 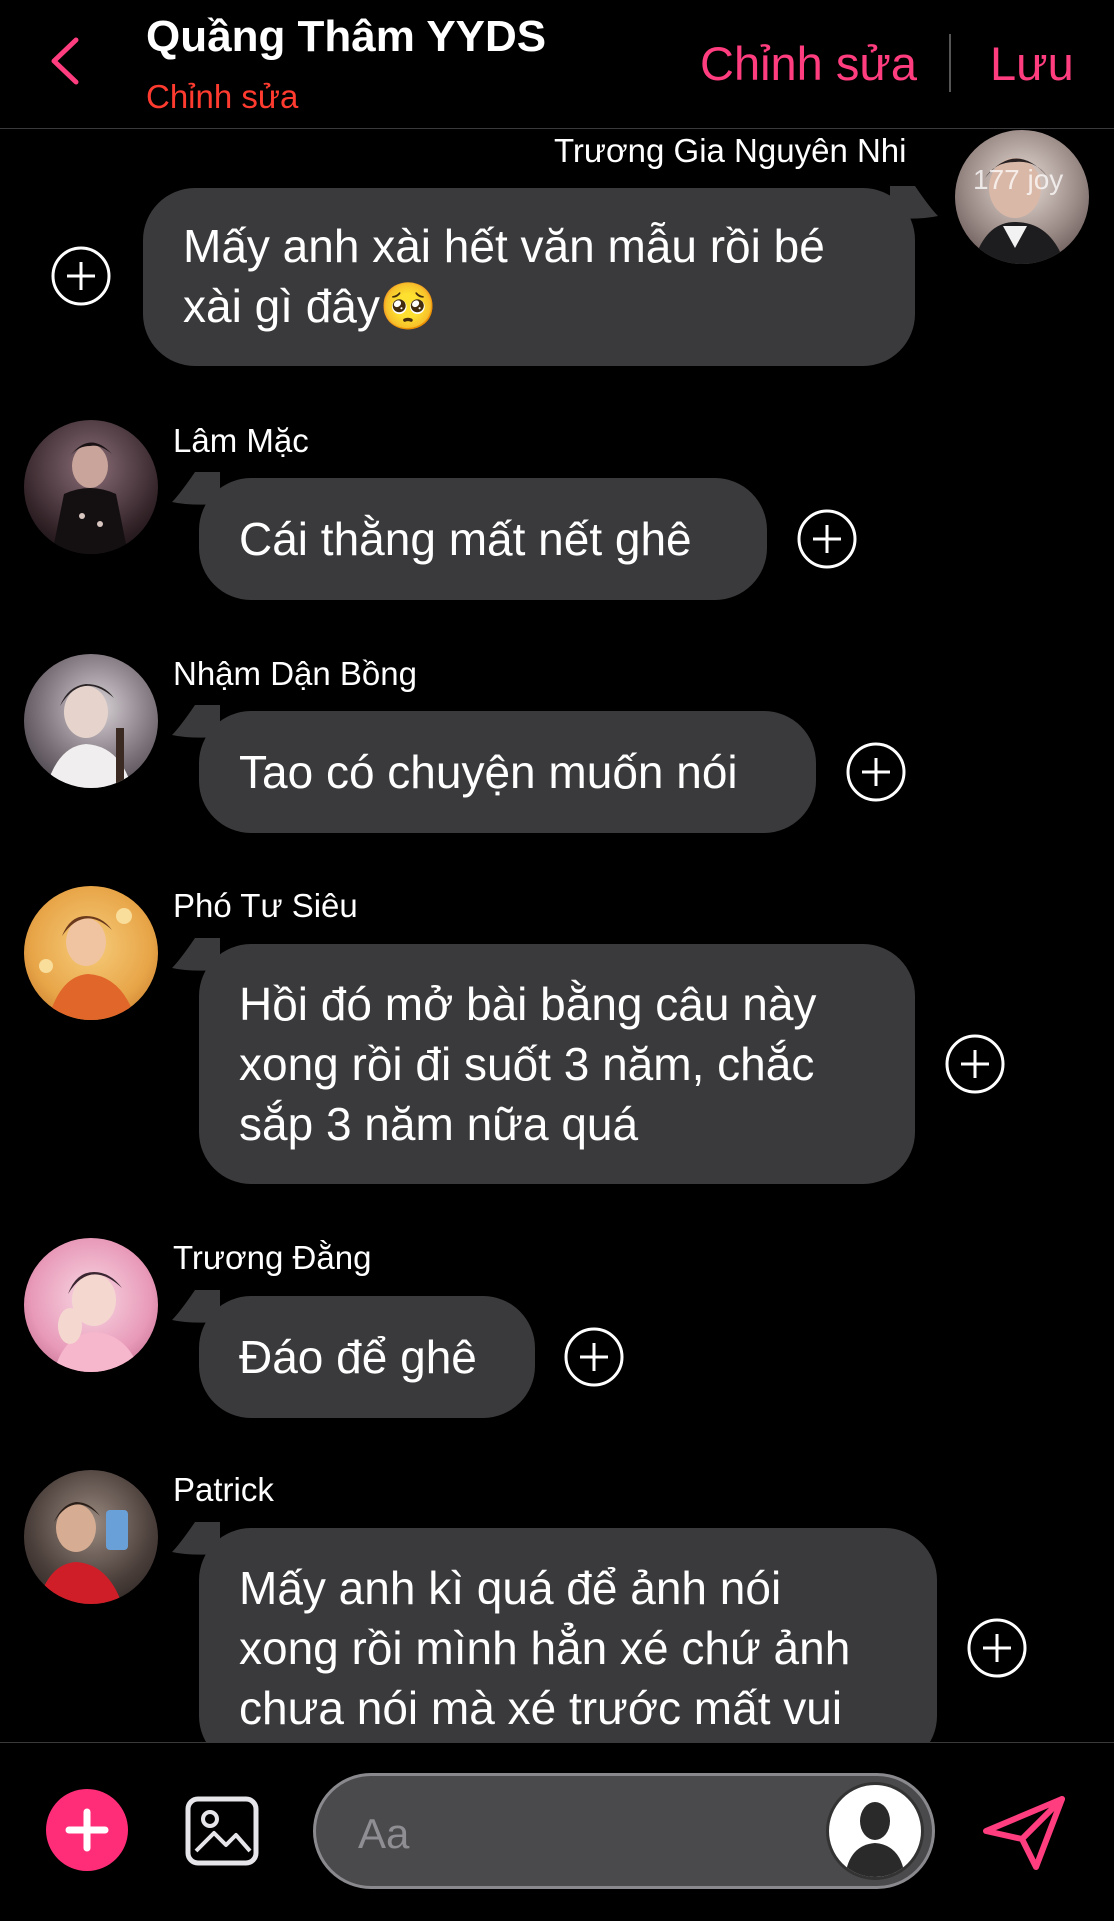 I want to click on header-divider, so click(x=950, y=63).